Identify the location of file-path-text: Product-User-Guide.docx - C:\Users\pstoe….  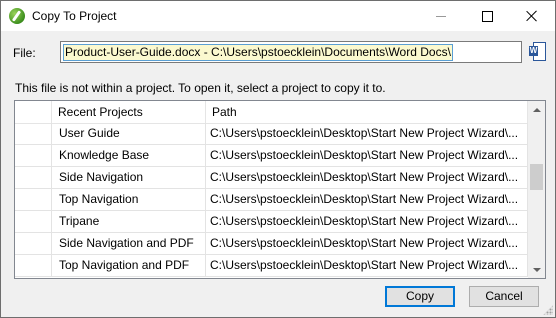
(258, 52).